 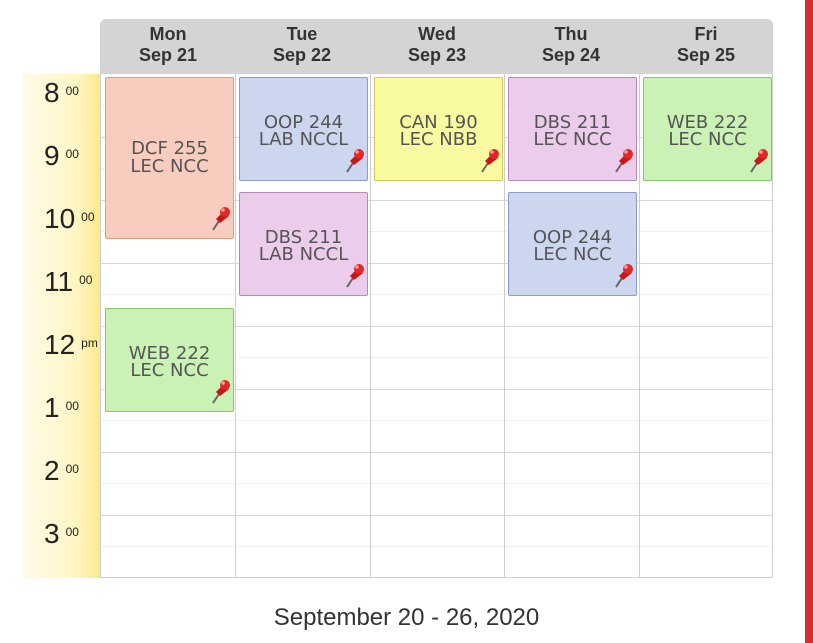 I want to click on hour-label: 11 00, so click(x=68, y=281).